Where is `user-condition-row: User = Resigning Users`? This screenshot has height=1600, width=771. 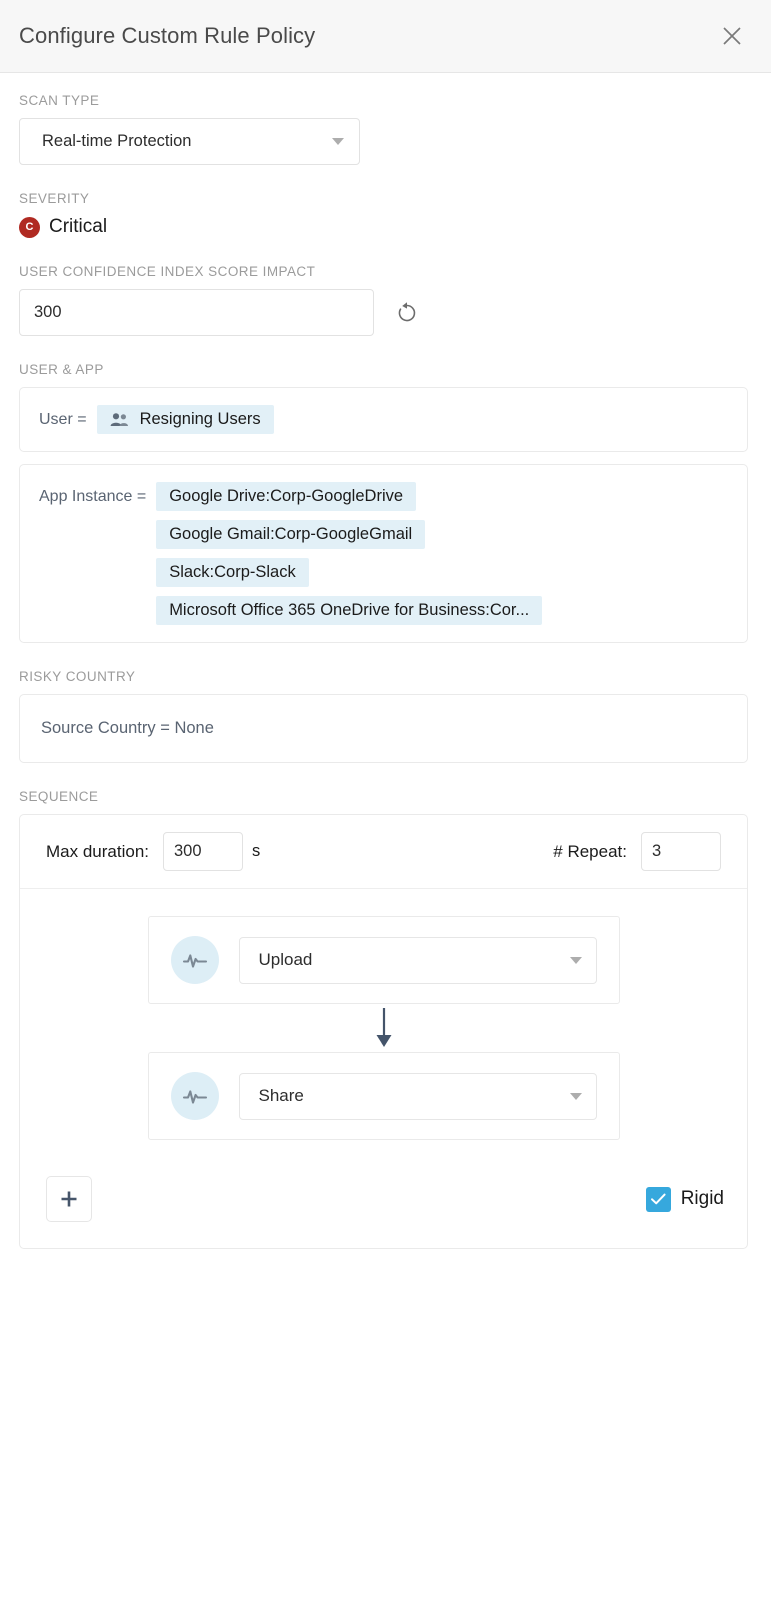
user-condition-row: User = Resigning Users is located at coordinates (383, 419).